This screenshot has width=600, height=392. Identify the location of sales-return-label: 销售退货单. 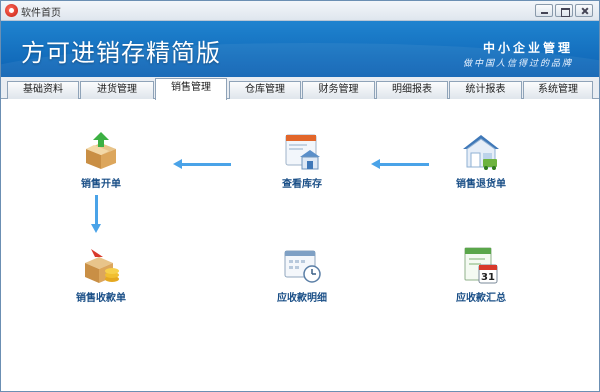
(481, 184).